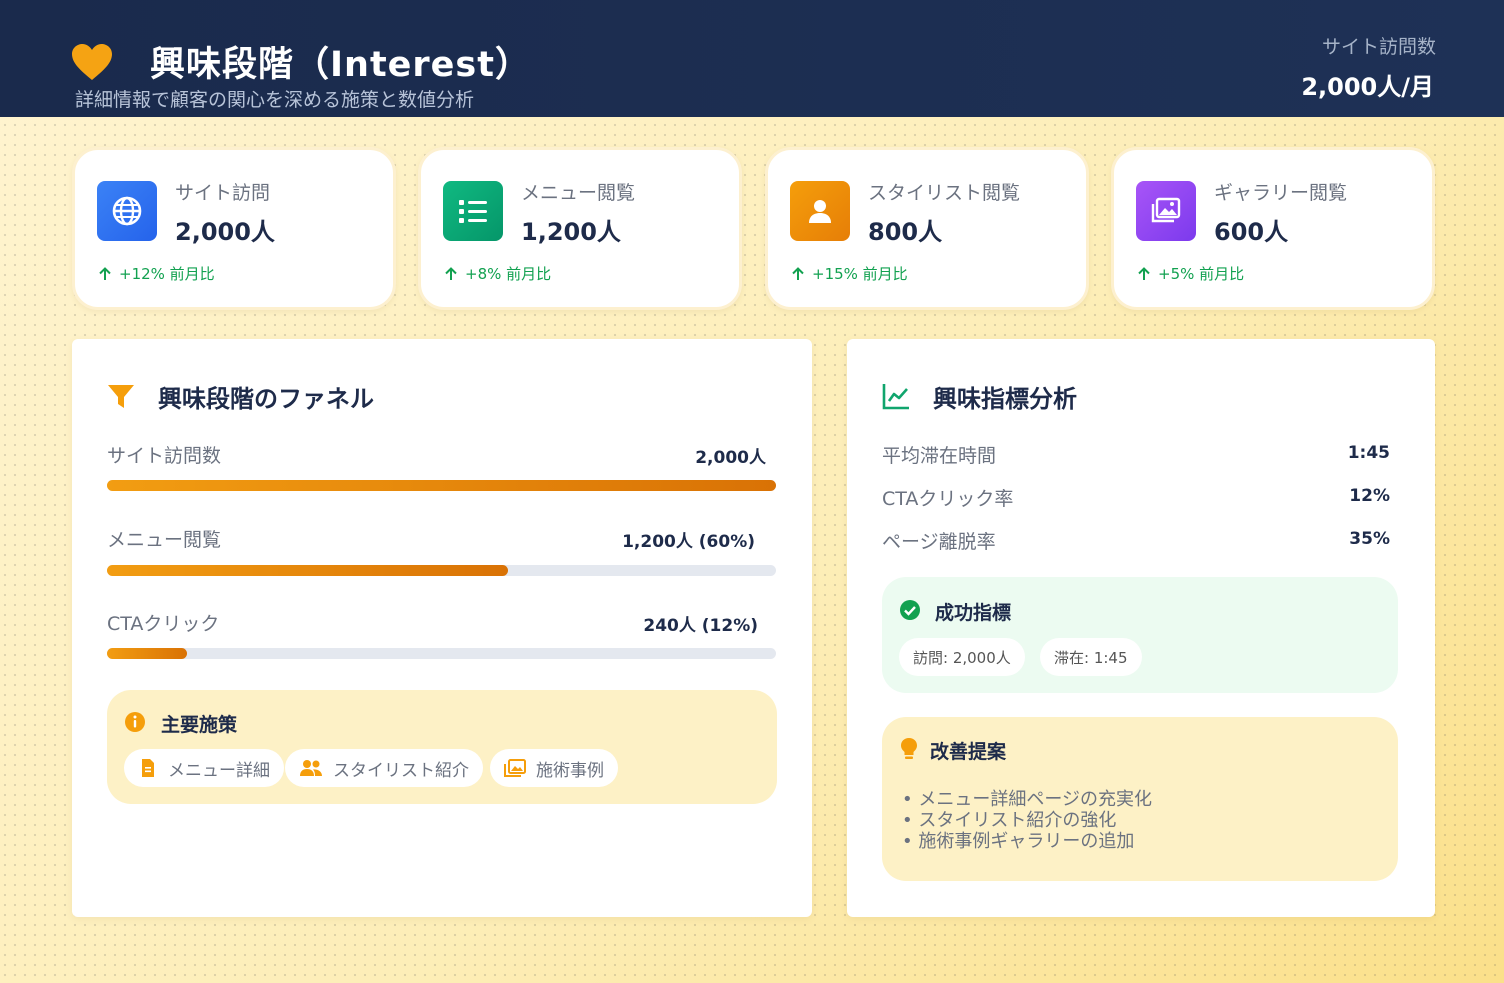  What do you see at coordinates (860, 274) in the screenshot?
I see `stat-trend-text: +15% 前月比` at bounding box center [860, 274].